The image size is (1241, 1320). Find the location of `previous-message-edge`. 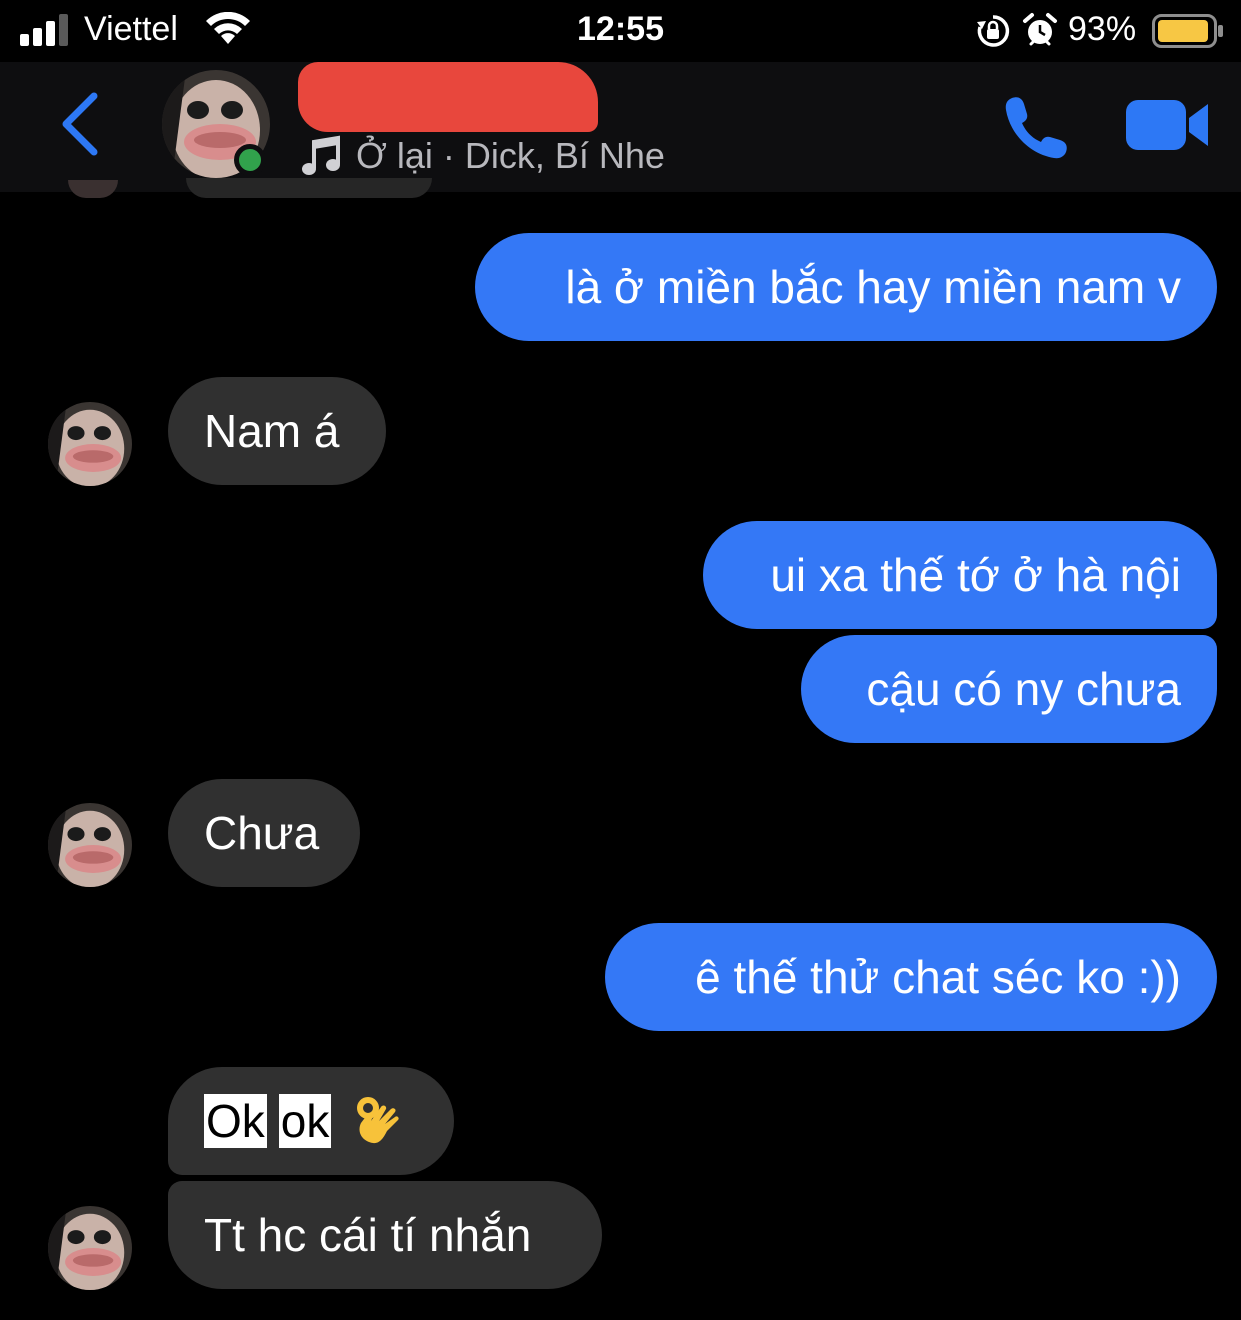

previous-message-edge is located at coordinates (309, 188).